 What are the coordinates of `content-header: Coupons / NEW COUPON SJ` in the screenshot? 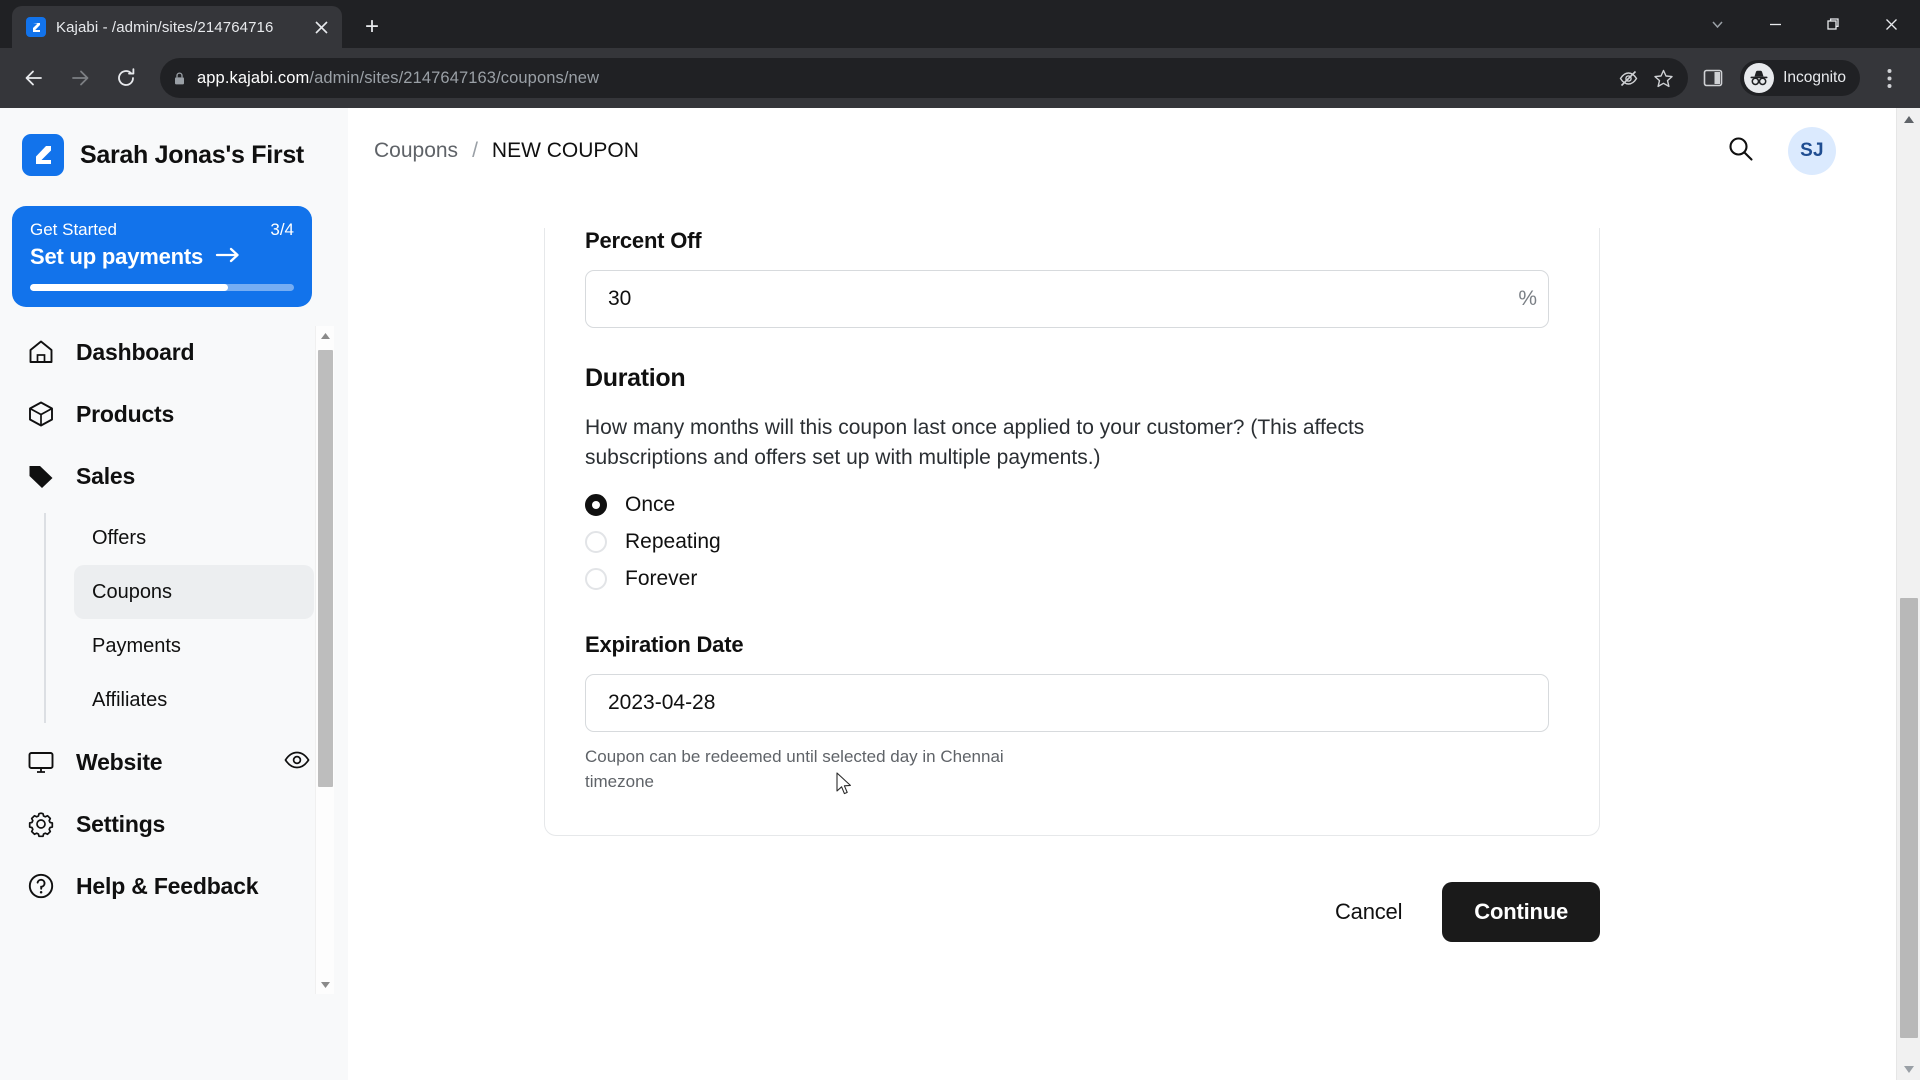 It's located at (1134, 151).